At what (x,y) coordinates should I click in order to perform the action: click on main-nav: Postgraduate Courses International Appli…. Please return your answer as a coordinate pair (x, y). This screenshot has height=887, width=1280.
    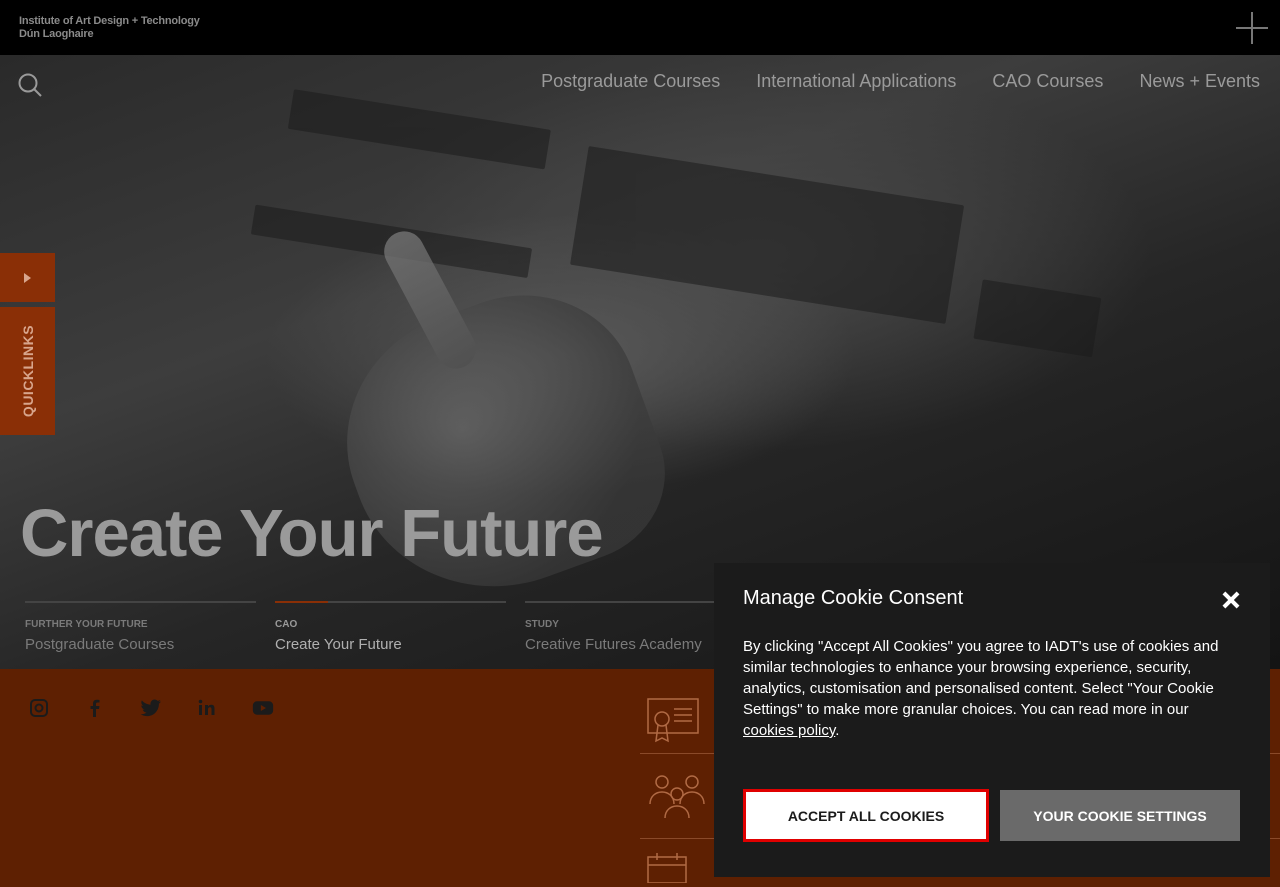
    Looking at the image, I should click on (640, 85).